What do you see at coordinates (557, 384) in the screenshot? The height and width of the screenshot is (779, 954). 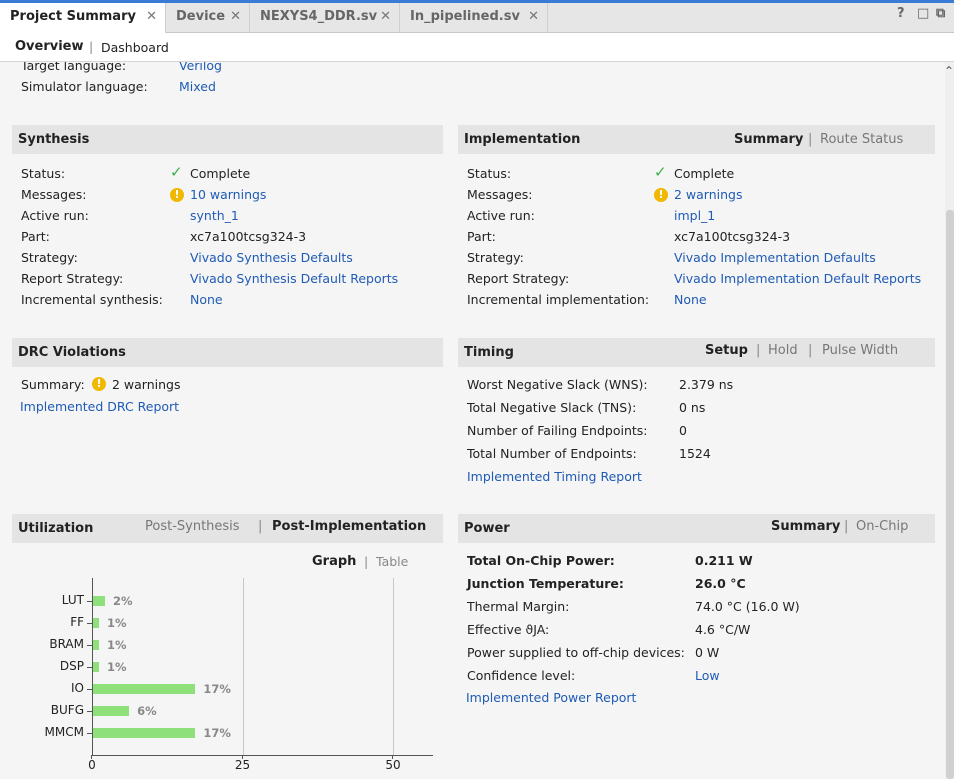 I see `wns-label: Worst Negative Slack (WNS):` at bounding box center [557, 384].